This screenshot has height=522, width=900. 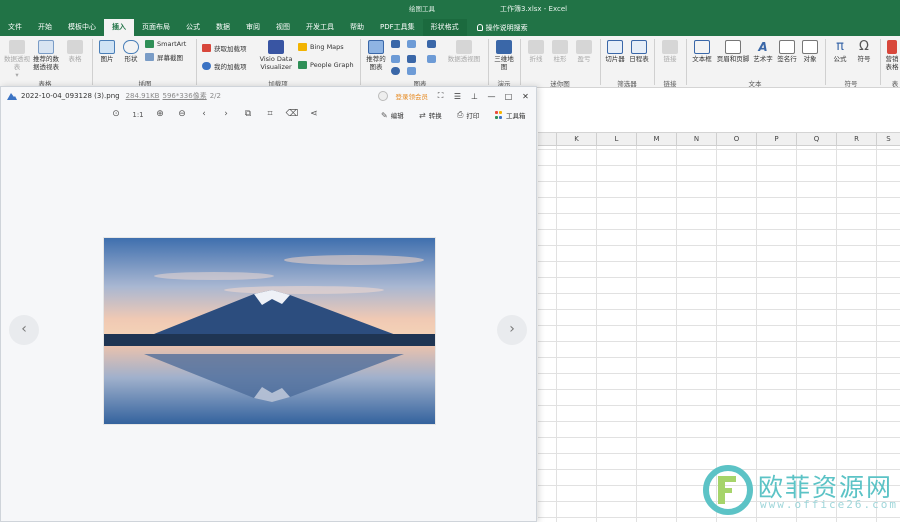 I want to click on header-footer-button: 页眉和页脚, so click(x=733, y=51).